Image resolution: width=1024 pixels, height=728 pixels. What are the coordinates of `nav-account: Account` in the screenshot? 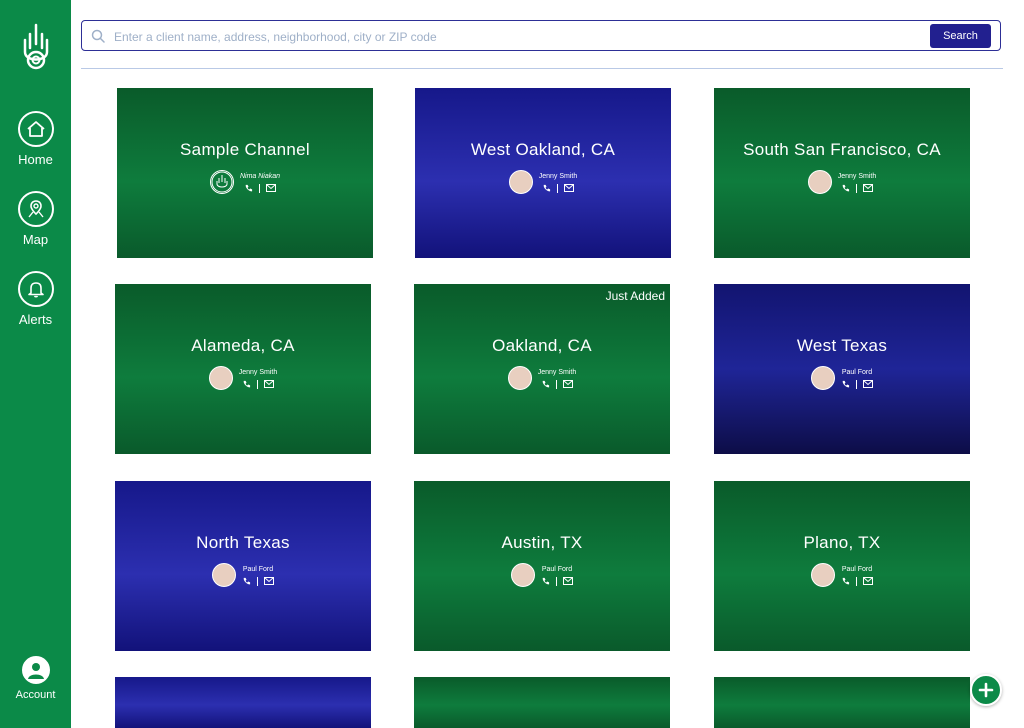 It's located at (35, 678).